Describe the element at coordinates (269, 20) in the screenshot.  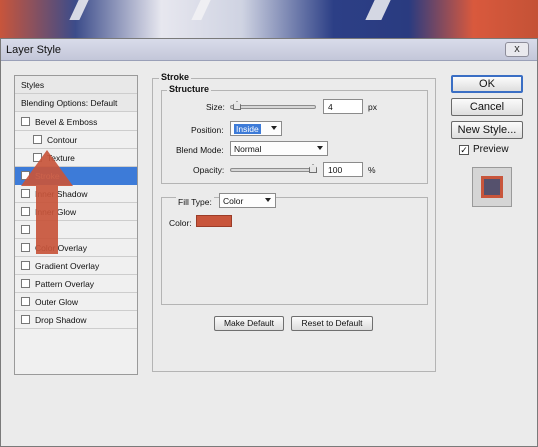
I see `background-photo` at that location.